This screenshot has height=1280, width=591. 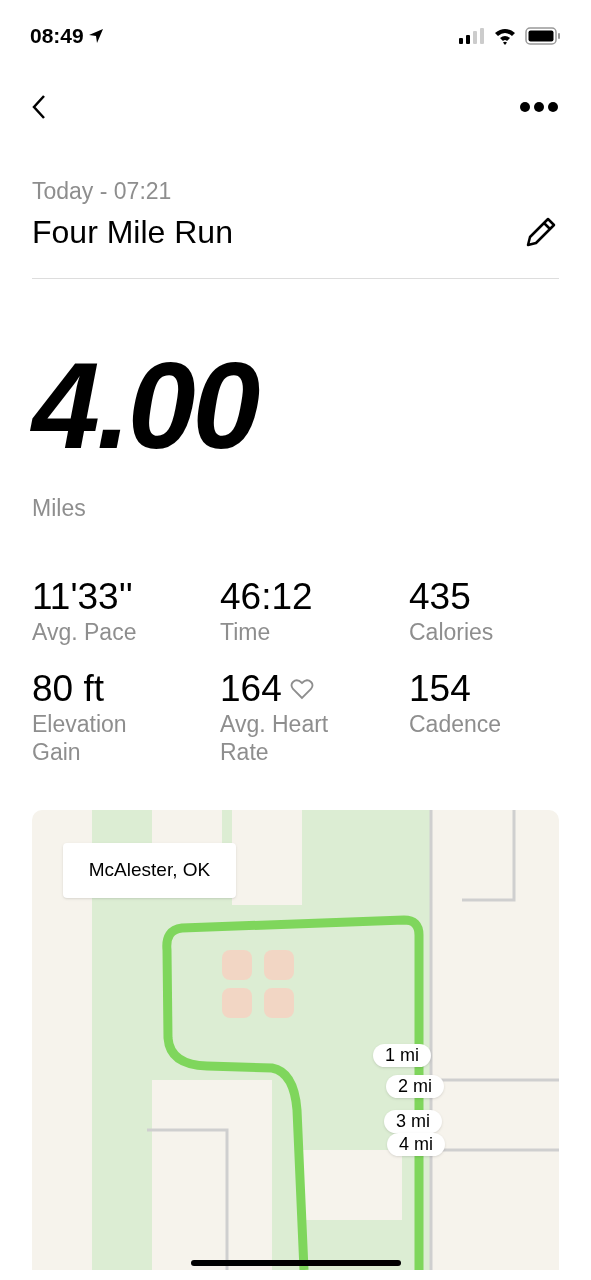 I want to click on stat-label: Time, so click(x=246, y=631).